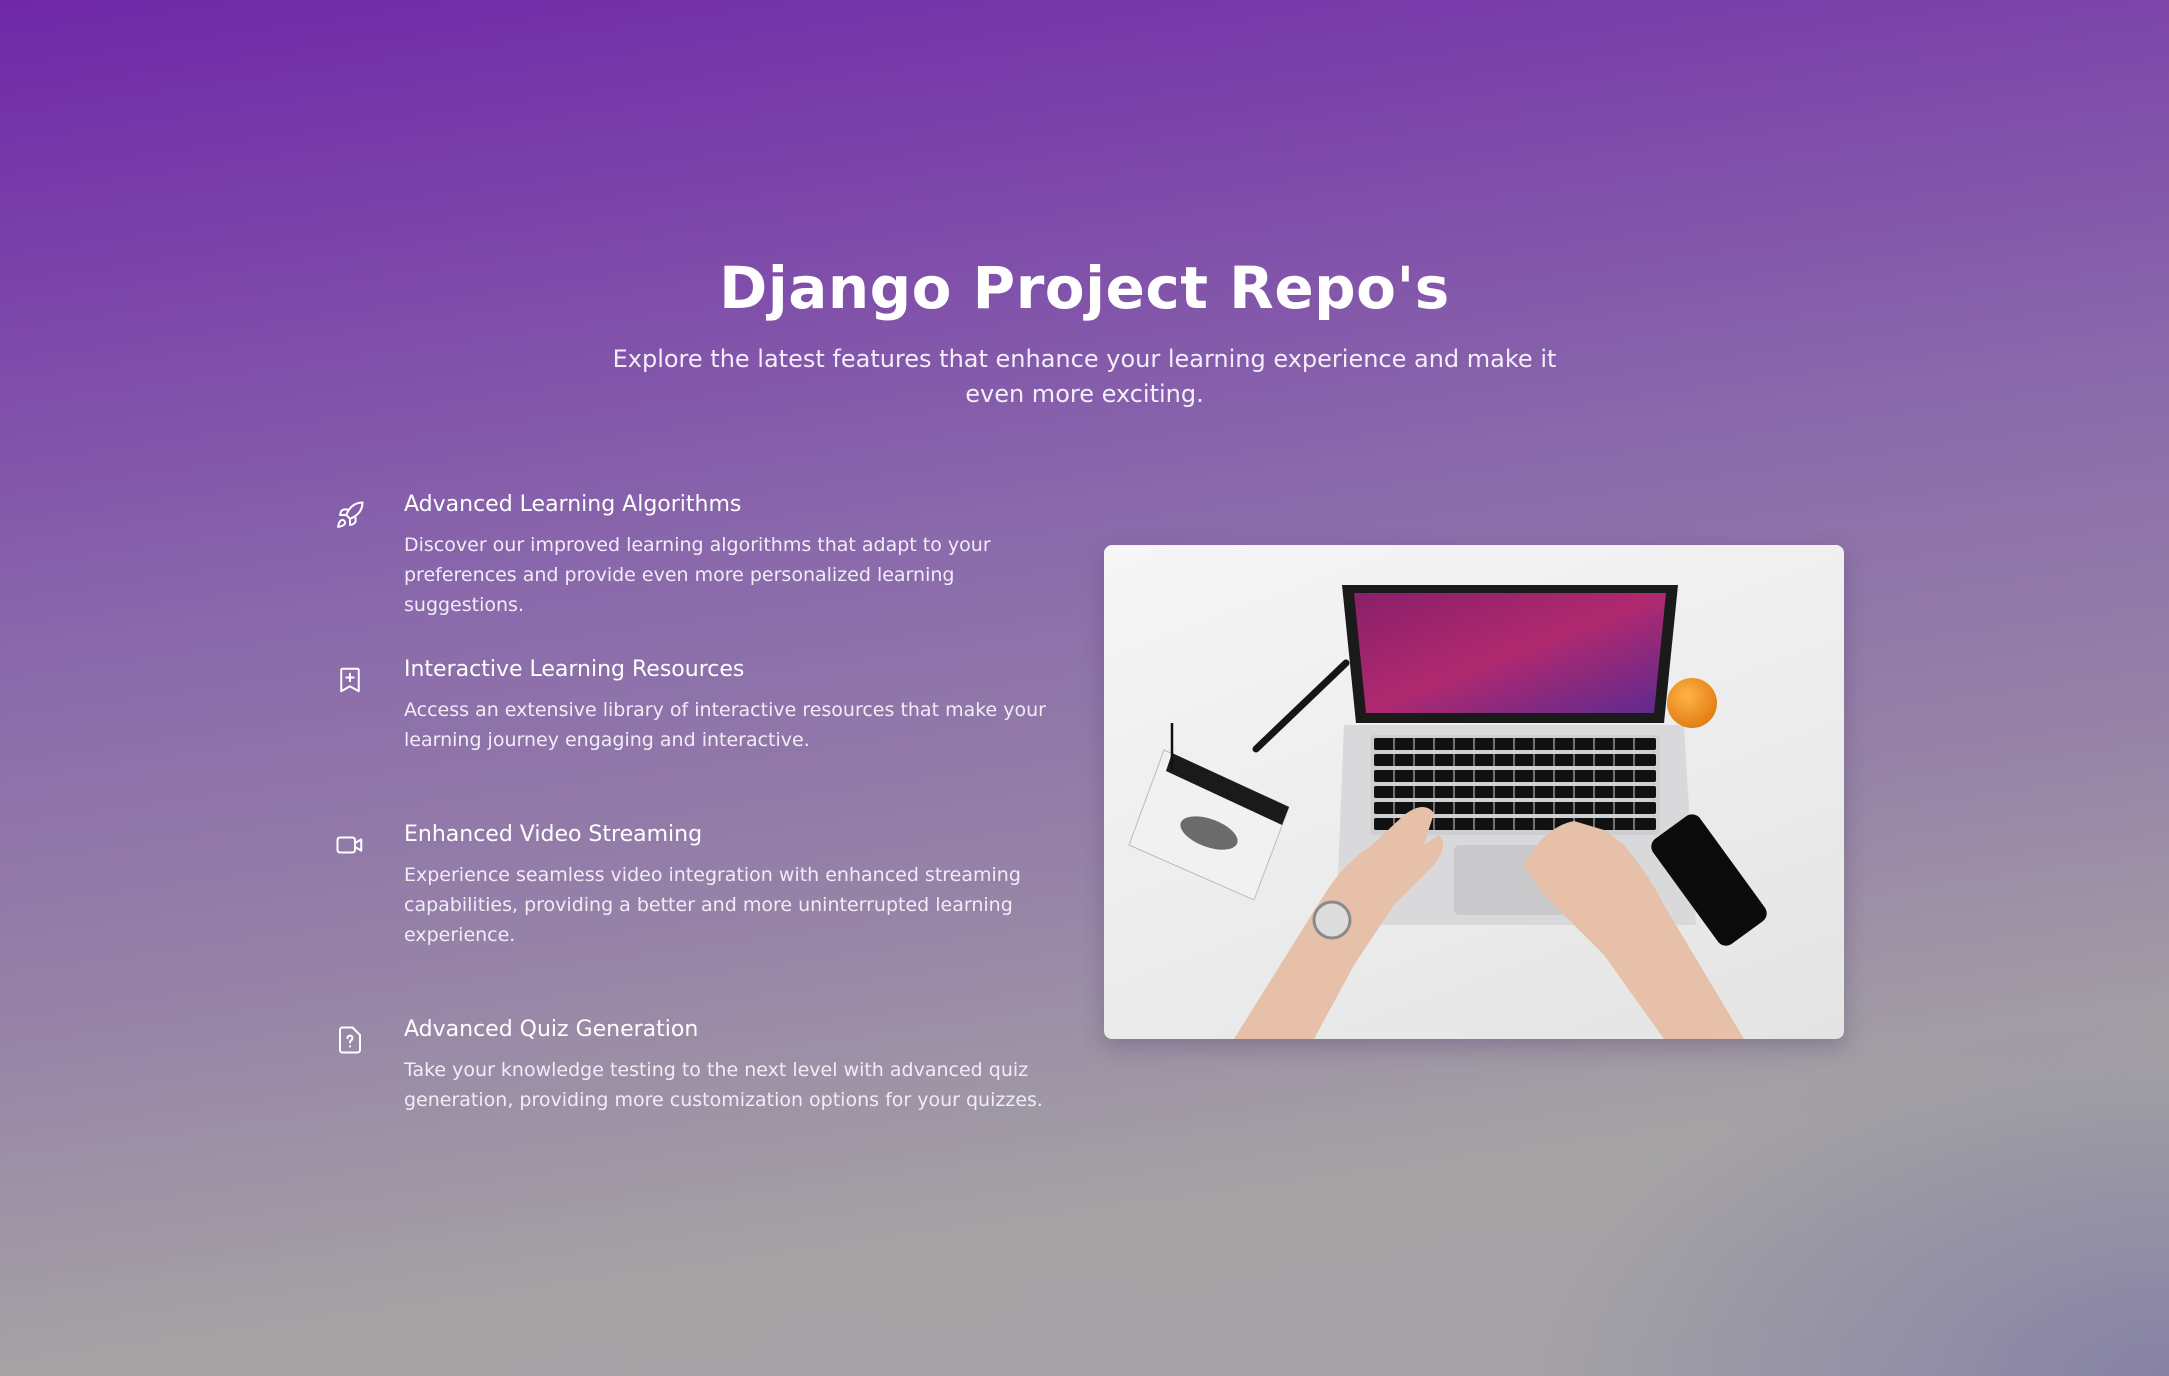 The image size is (2169, 1376). I want to click on feature-title: Advanced Learning Algorithms, so click(573, 504).